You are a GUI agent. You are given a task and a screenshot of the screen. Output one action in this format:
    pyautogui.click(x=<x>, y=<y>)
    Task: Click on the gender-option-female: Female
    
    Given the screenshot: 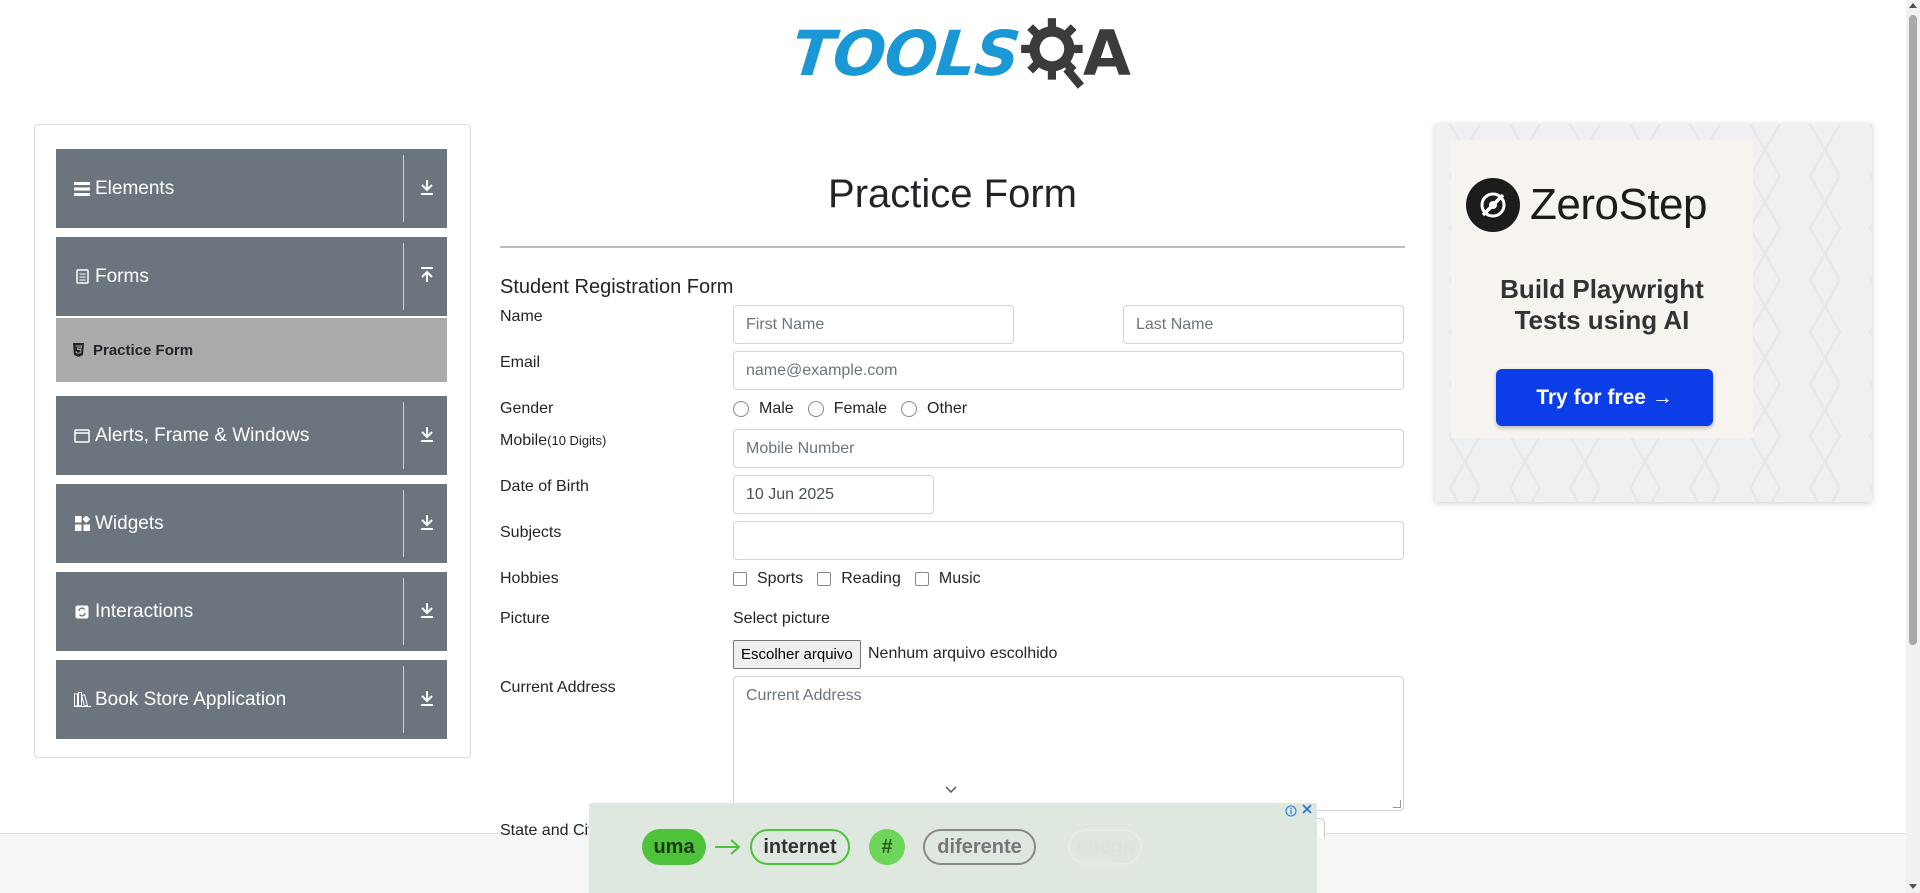 What is the action you would take?
    pyautogui.click(x=847, y=409)
    